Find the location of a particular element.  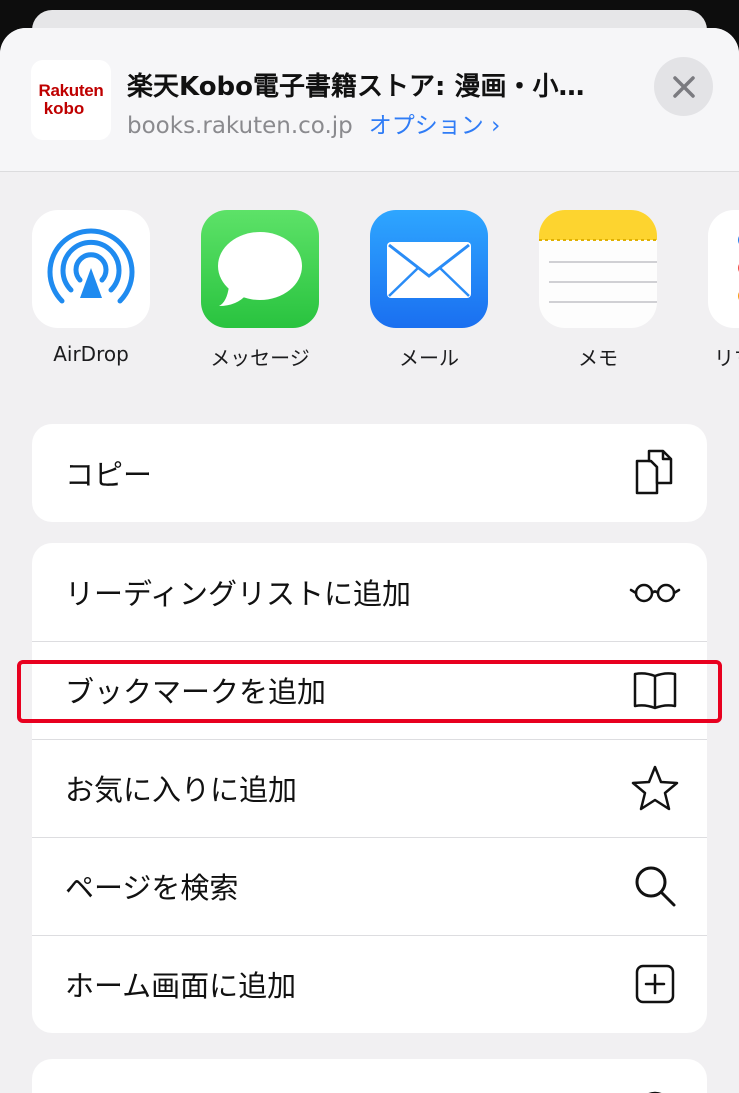

options-link: オプション › is located at coordinates (435, 126).